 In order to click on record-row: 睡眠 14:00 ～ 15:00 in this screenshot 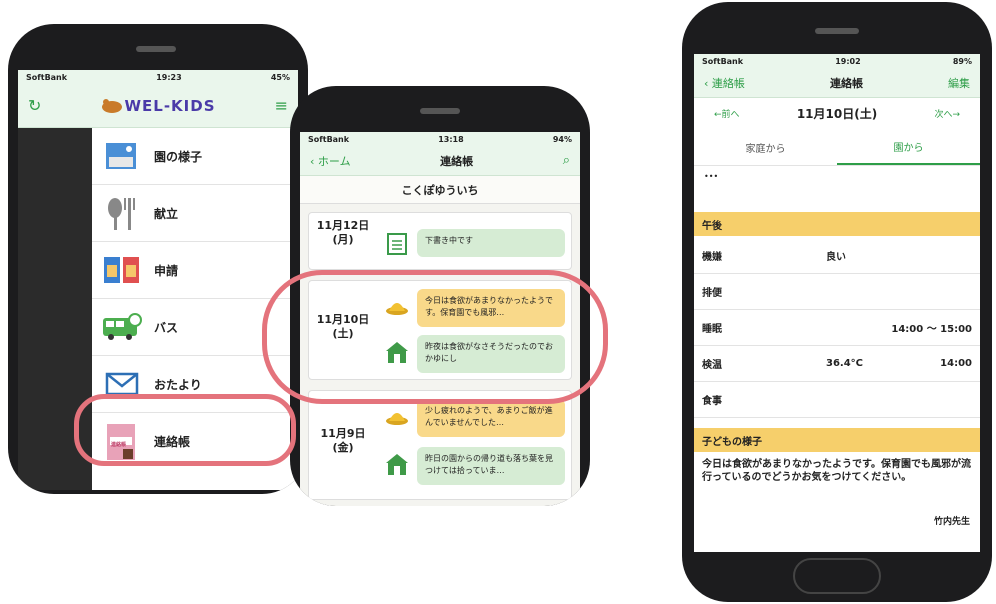, I will do `click(837, 328)`.